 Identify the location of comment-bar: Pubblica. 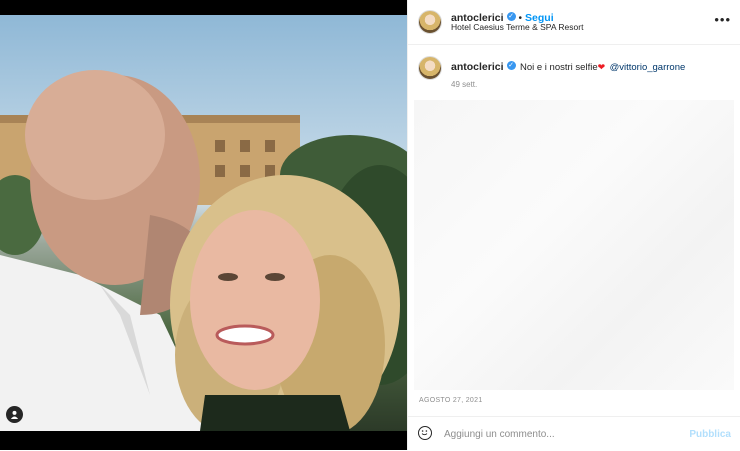
(574, 433).